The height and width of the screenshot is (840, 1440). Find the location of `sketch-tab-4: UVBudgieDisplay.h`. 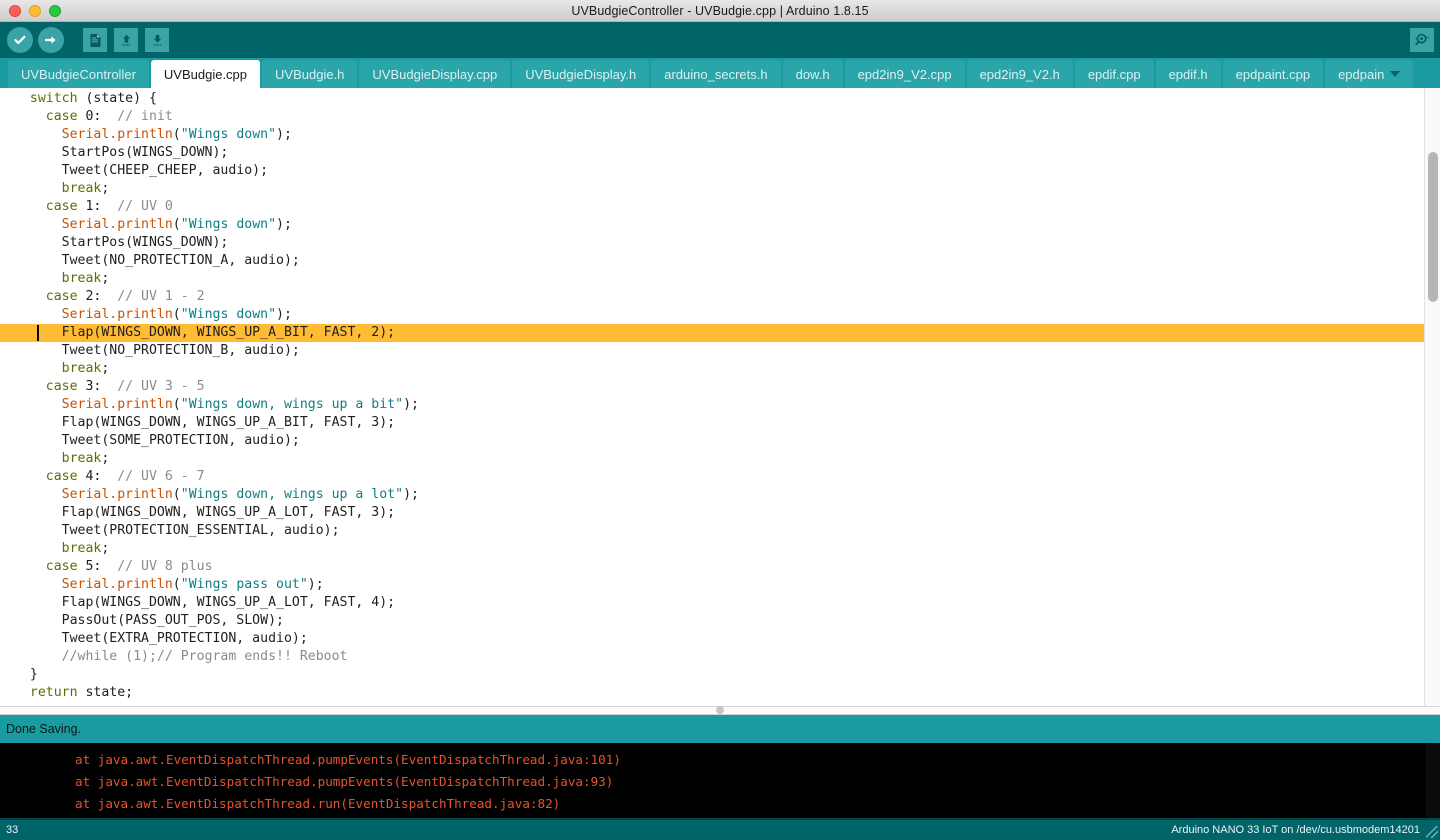

sketch-tab-4: UVBudgieDisplay.h is located at coordinates (581, 74).